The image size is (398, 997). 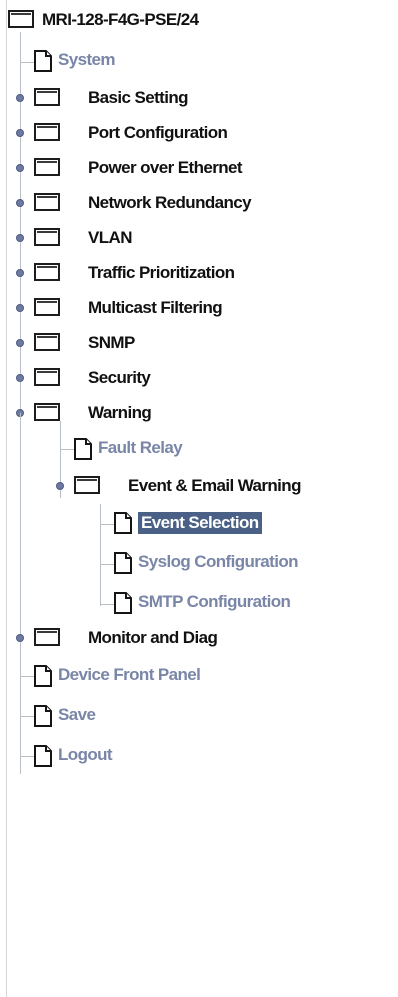 What do you see at coordinates (85, 754) in the screenshot?
I see `menu-item-label: Logout` at bounding box center [85, 754].